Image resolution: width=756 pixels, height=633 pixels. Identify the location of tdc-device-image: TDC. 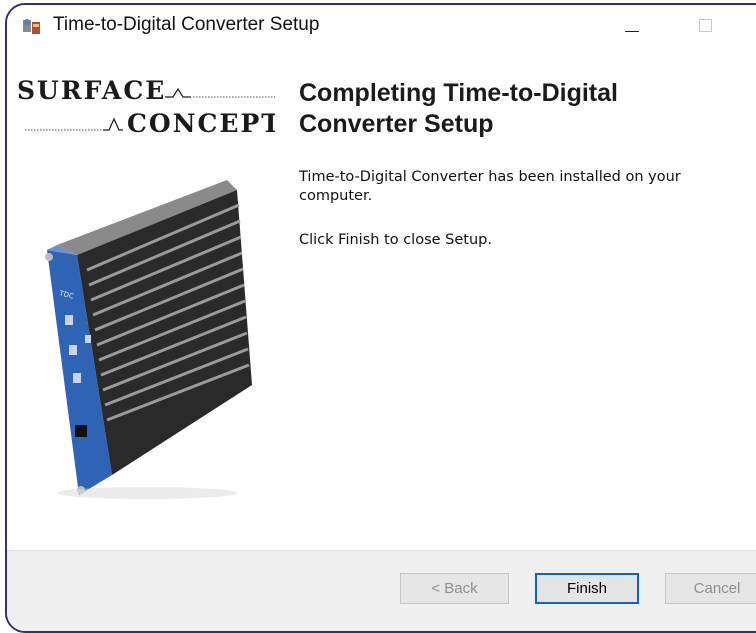
(148, 339).